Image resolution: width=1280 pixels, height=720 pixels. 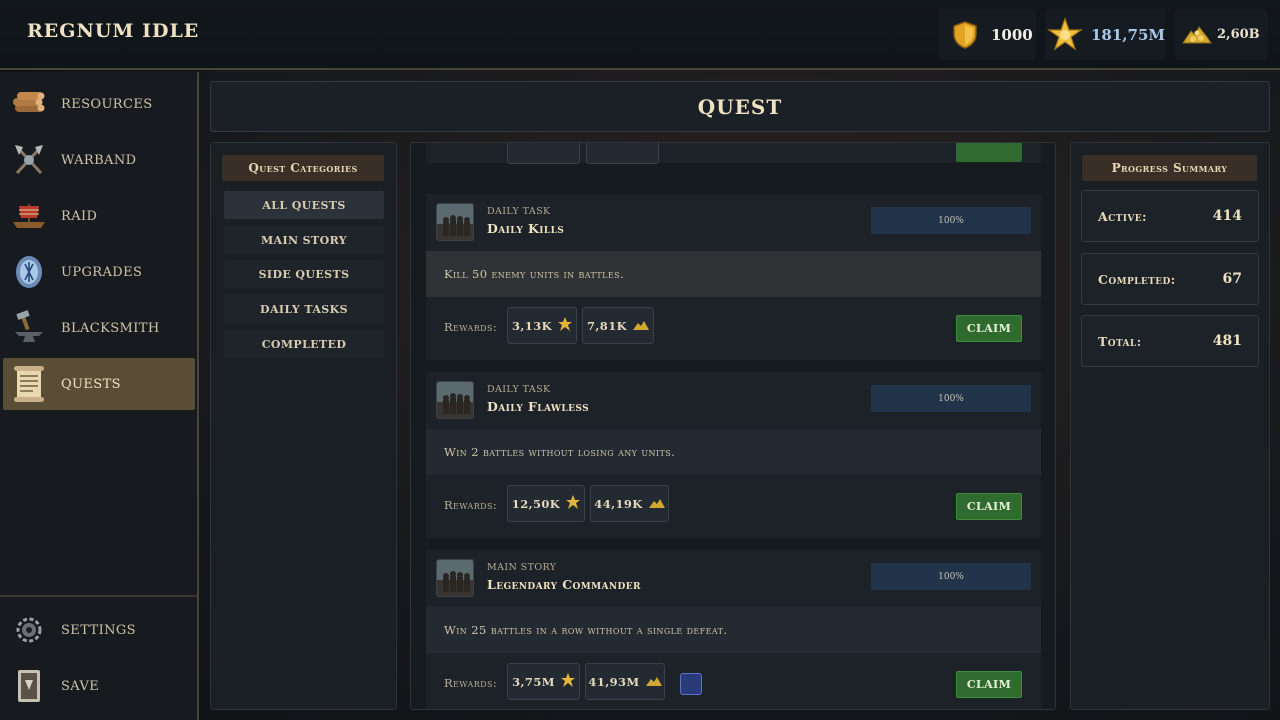 I want to click on sidebar-item-label: BLACKSMITH, so click(x=110, y=328).